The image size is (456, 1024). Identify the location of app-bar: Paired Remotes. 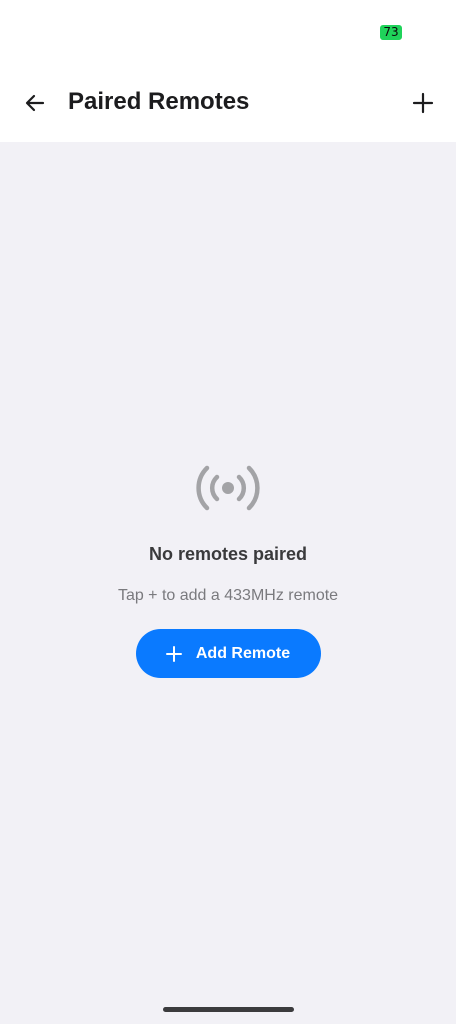
(228, 104).